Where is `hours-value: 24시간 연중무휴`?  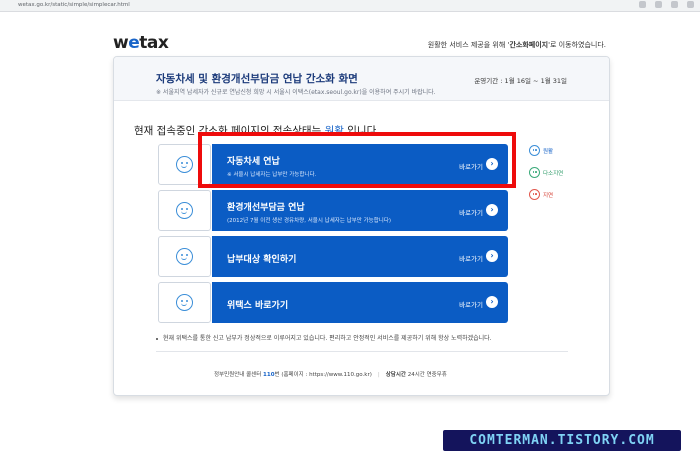
hours-value: 24시간 연중무휴 is located at coordinates (426, 375).